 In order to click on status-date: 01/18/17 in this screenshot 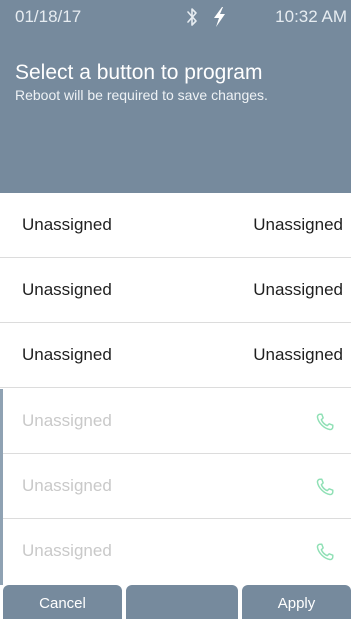, I will do `click(48, 16)`.